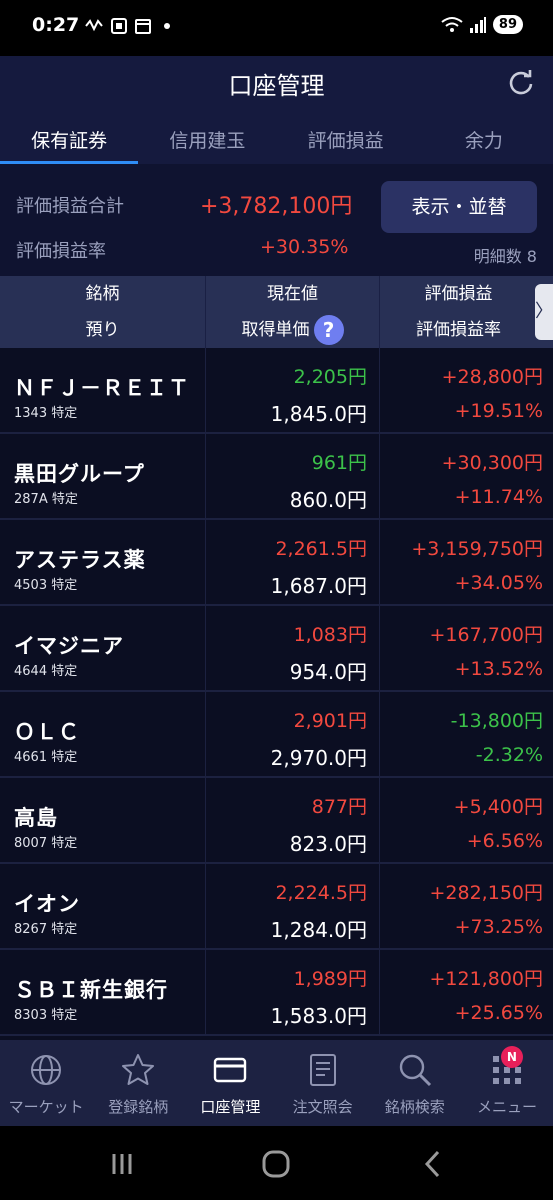 This screenshot has width=553, height=1200. Describe the element at coordinates (46, 671) in the screenshot. I see `stock-code: 4644 特定` at that location.